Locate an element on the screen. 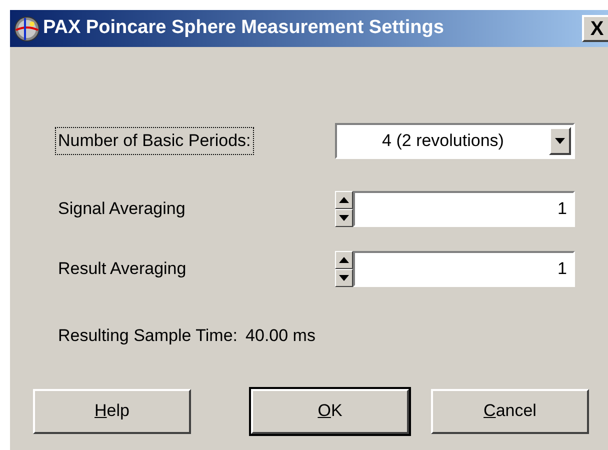  dialog-button: Help is located at coordinates (112, 411).